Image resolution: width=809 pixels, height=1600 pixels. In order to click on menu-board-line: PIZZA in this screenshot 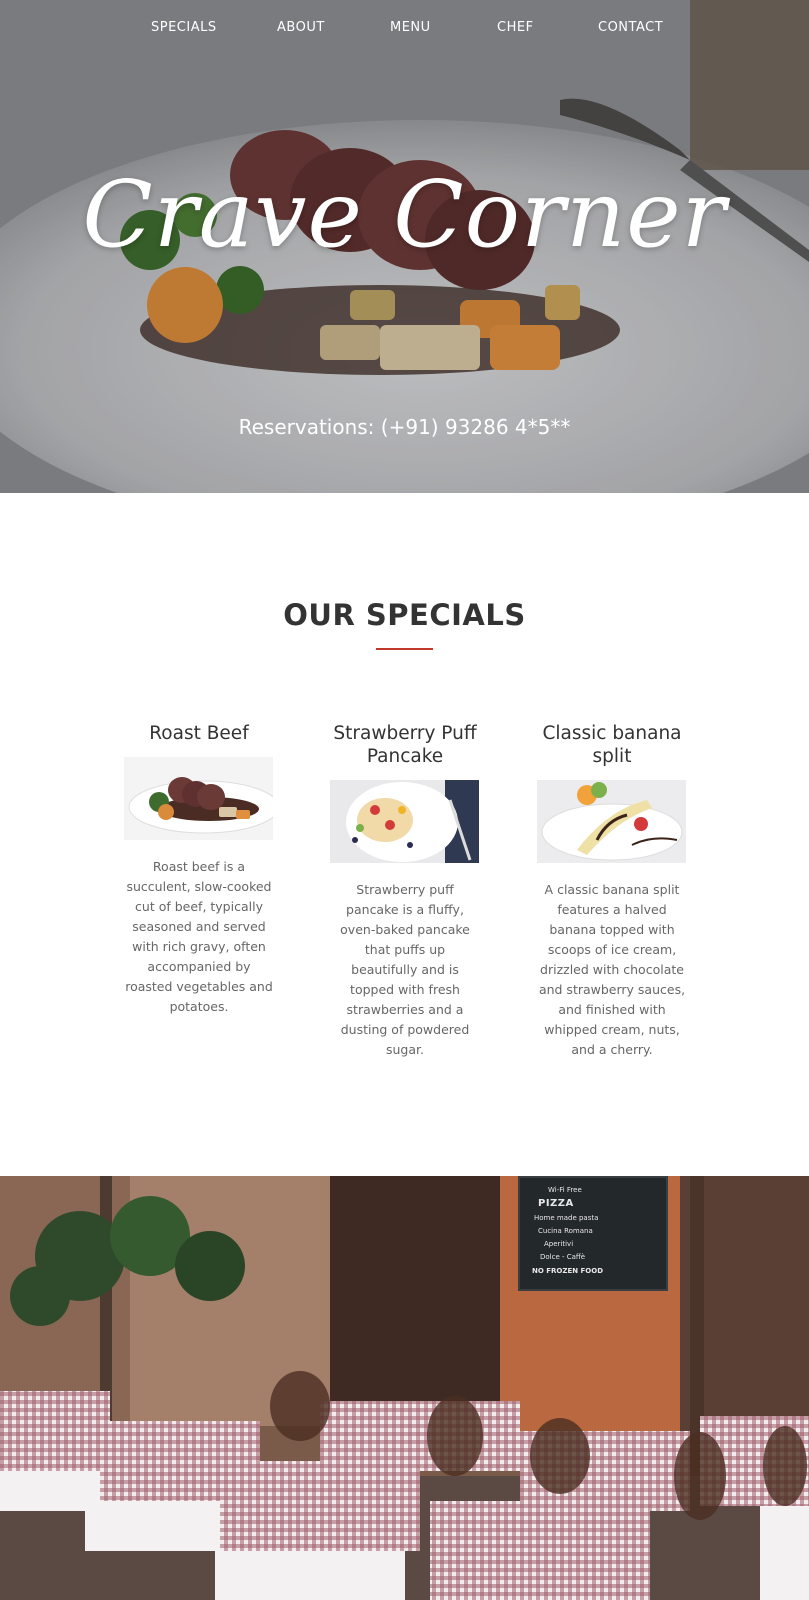, I will do `click(556, 1203)`.